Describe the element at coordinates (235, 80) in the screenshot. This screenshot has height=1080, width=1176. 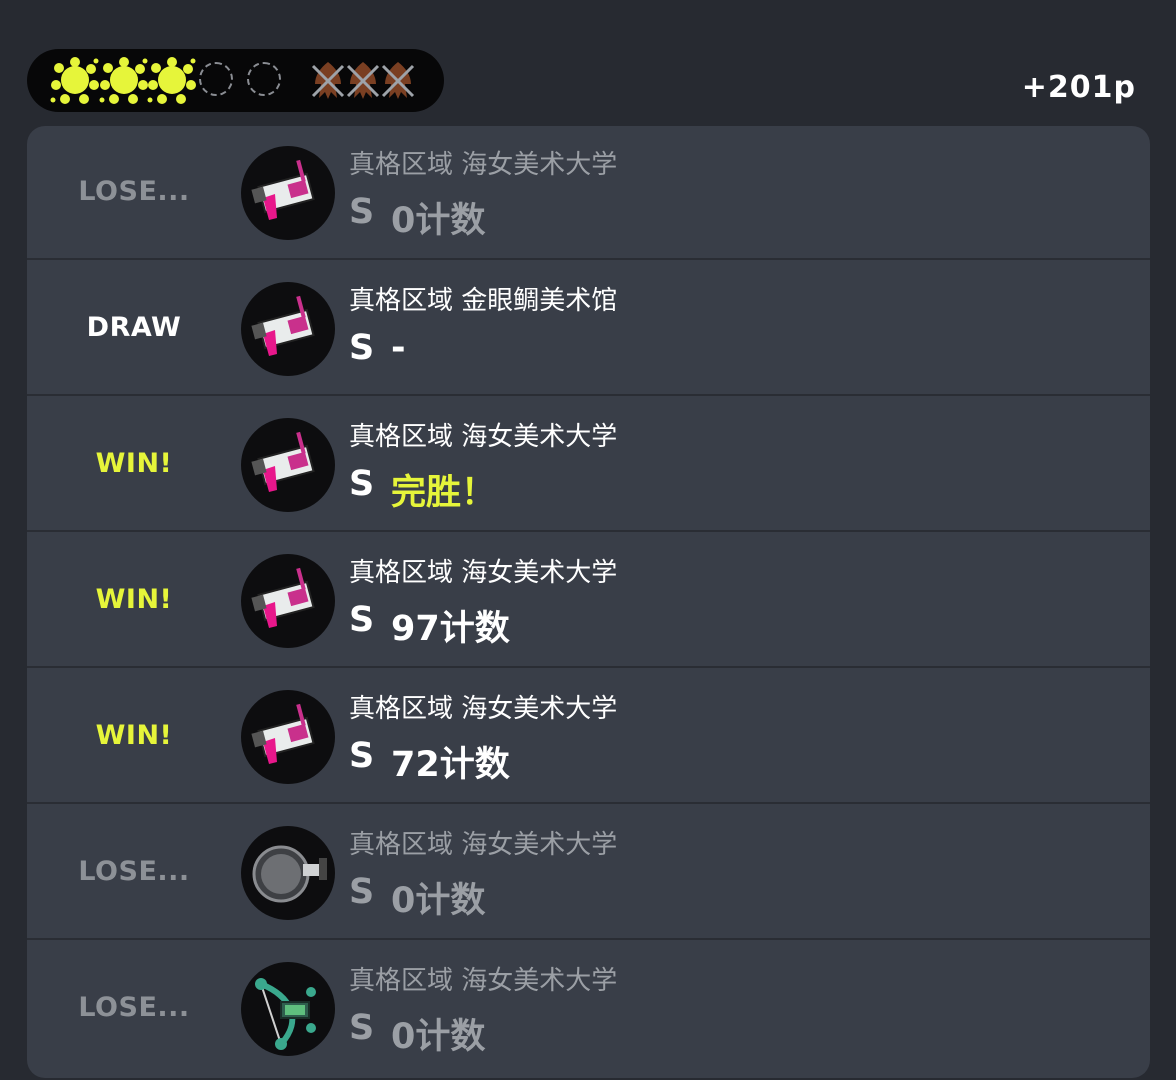
I see `match-summary-bar` at that location.